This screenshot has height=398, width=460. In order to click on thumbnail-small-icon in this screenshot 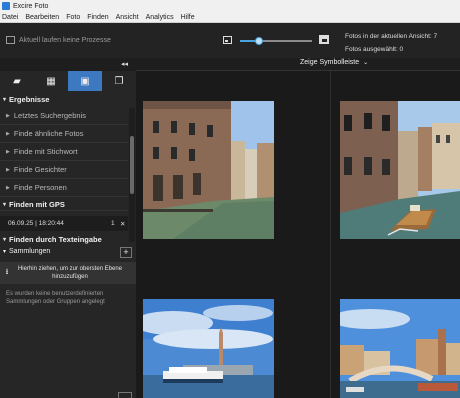, I will do `click(227, 40)`.